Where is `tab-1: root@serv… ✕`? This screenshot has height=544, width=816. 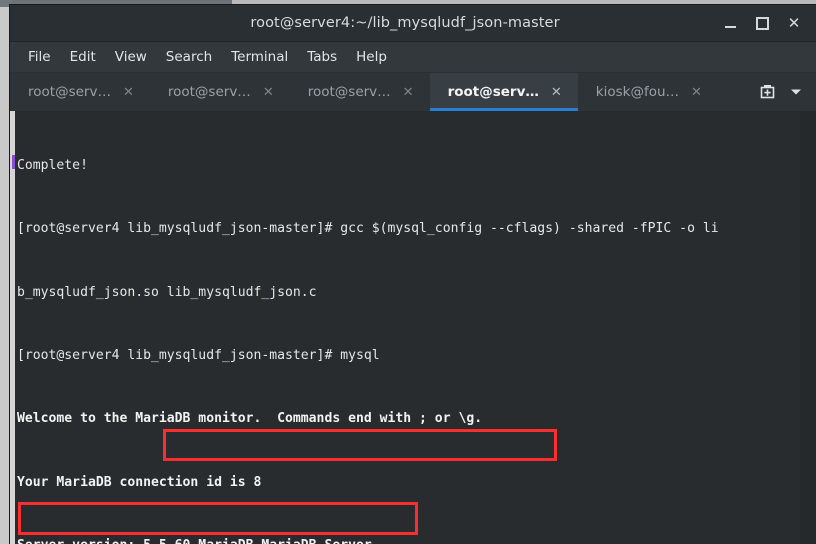
tab-1: root@serv… ✕ is located at coordinates (80, 92).